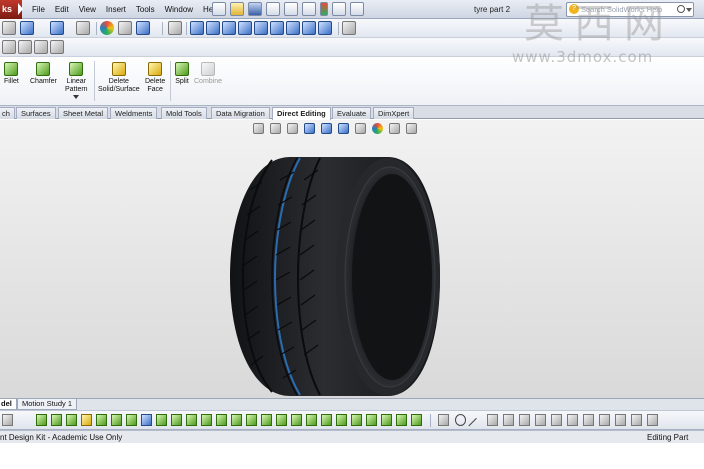  I want to click on menu-edit: Edit, so click(62, 9).